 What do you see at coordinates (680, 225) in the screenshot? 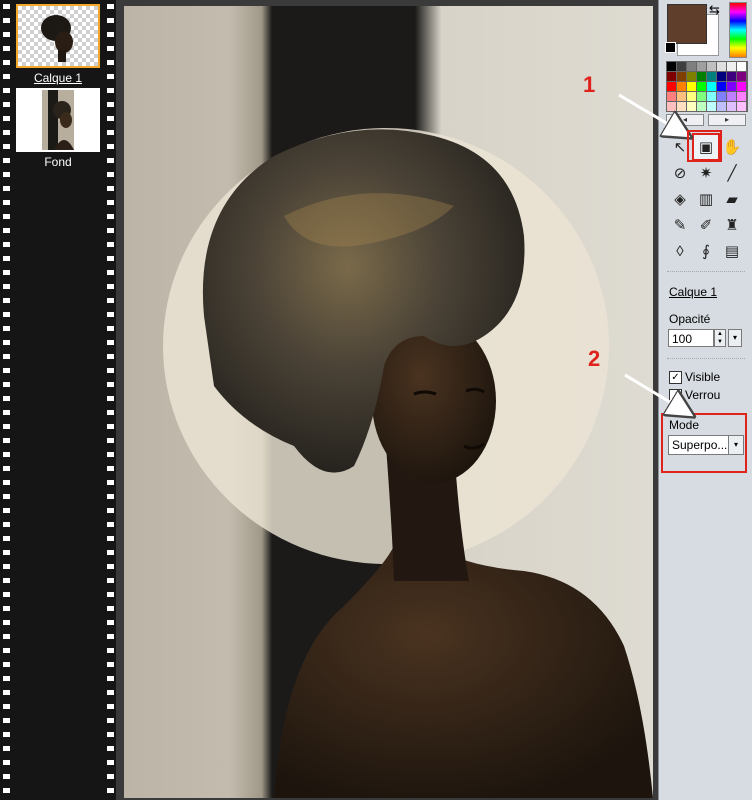
I see `brush-tool-icon: ✎` at bounding box center [680, 225].